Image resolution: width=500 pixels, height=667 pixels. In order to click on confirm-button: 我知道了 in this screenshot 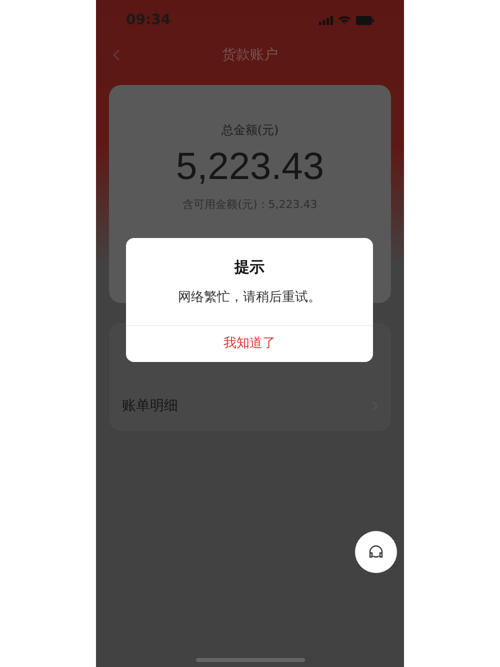, I will do `click(249, 343)`.